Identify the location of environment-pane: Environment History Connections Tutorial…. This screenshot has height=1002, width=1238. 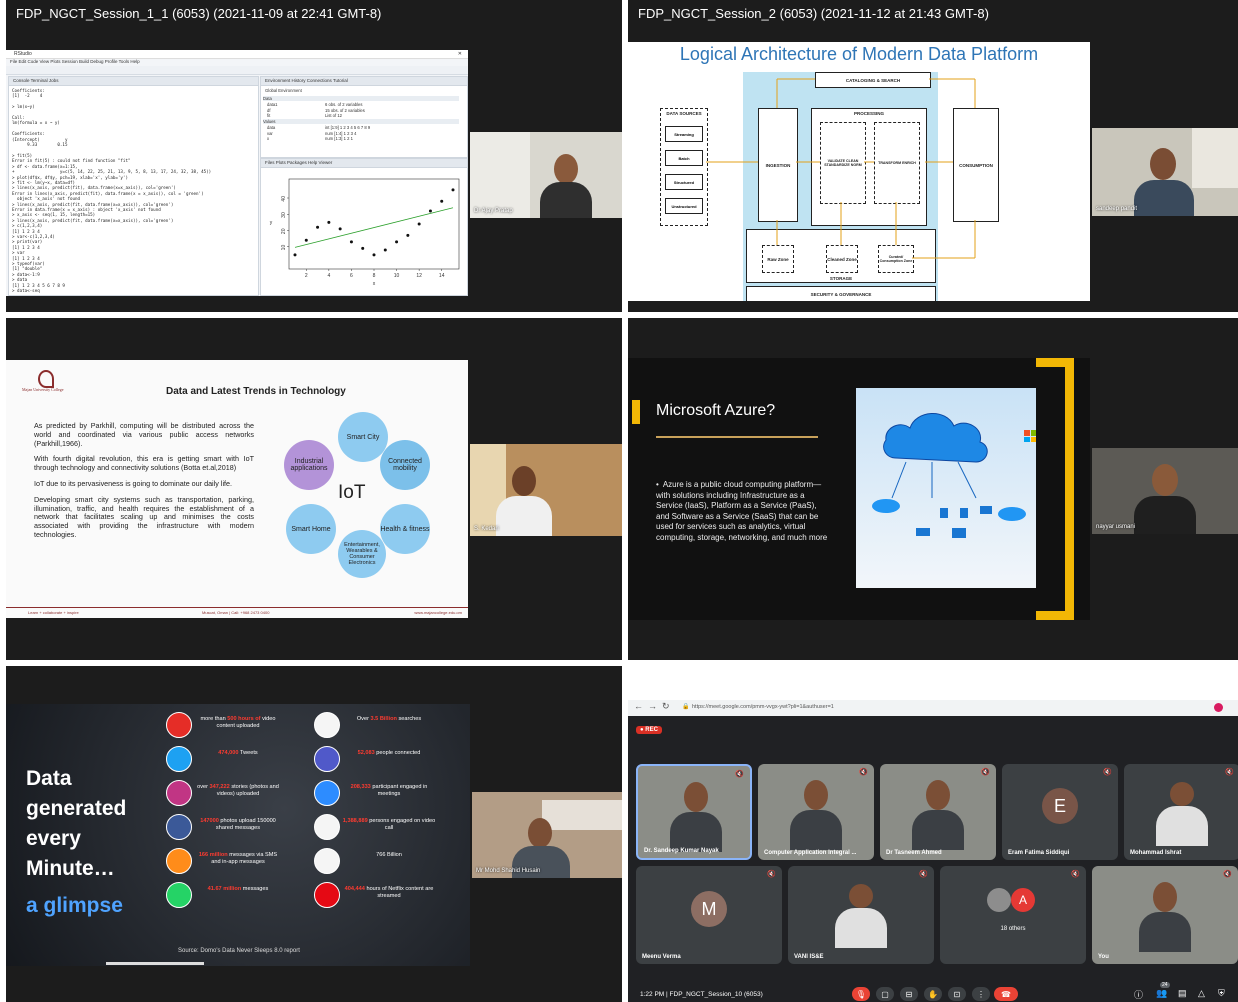
(364, 117).